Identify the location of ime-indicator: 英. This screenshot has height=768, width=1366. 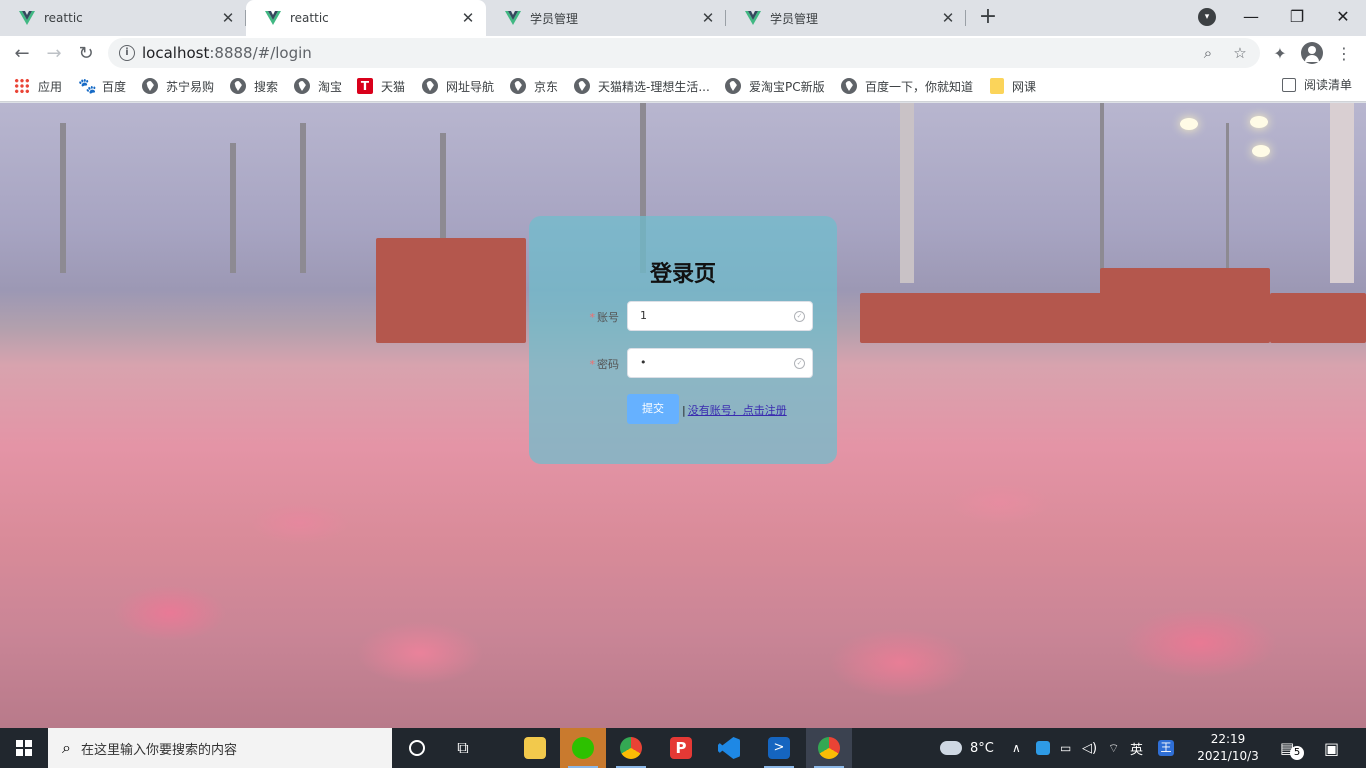
(1136, 748).